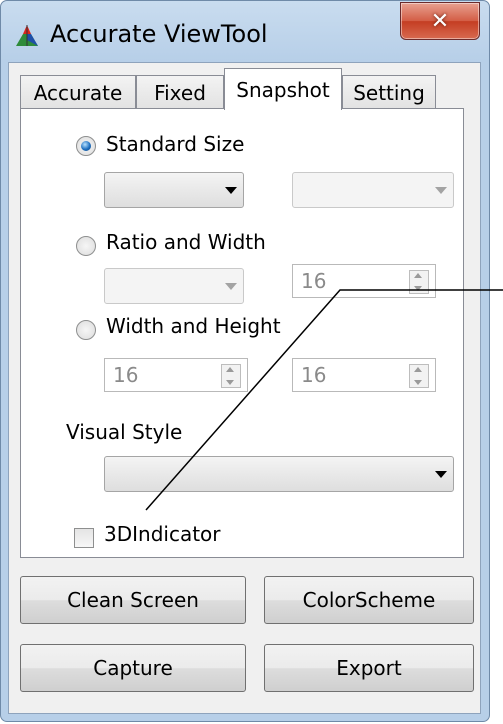 The image size is (503, 724). Describe the element at coordinates (180, 92) in the screenshot. I see `tab-fixed: Fixed` at that location.